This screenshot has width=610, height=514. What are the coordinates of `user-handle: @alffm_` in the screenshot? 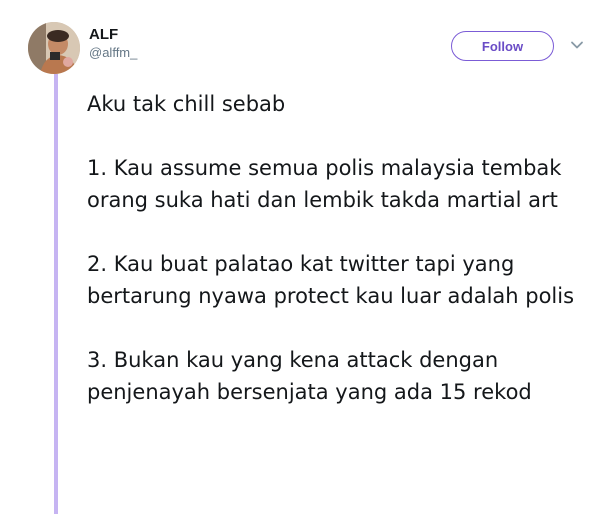 It's located at (113, 53).